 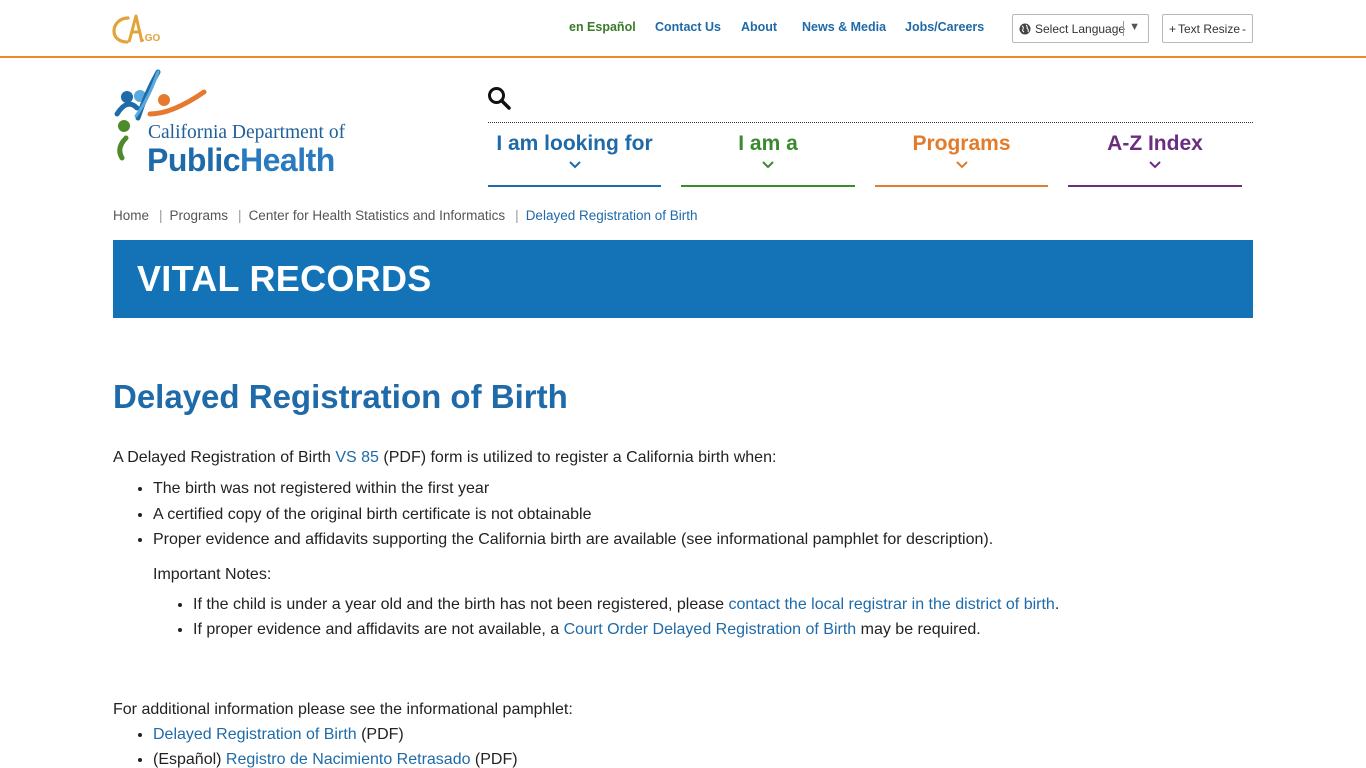 What do you see at coordinates (768, 143) in the screenshot?
I see `nav-item-label: I am a` at bounding box center [768, 143].